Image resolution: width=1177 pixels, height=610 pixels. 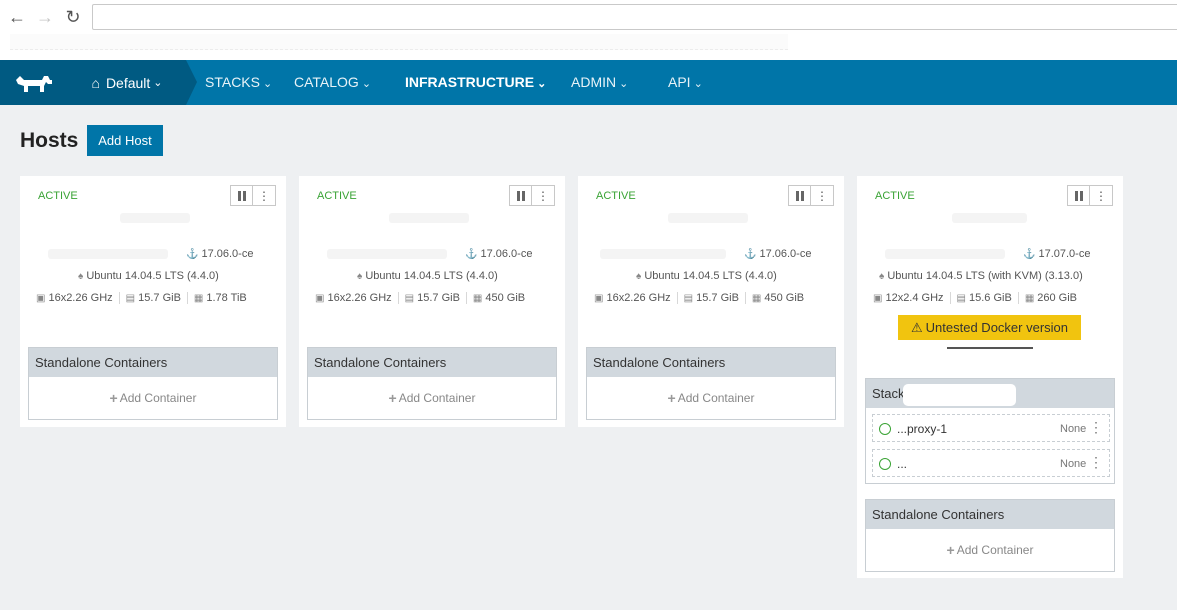 I want to click on service-scale: None, so click(x=1073, y=429).